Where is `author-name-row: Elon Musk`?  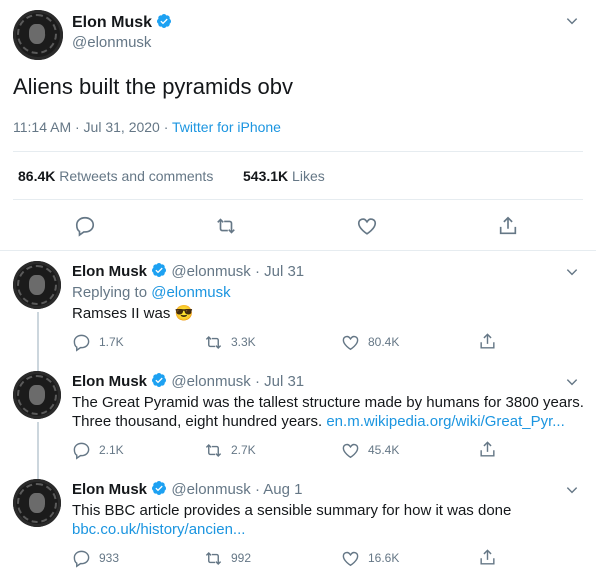 author-name-row: Elon Musk is located at coordinates (122, 22).